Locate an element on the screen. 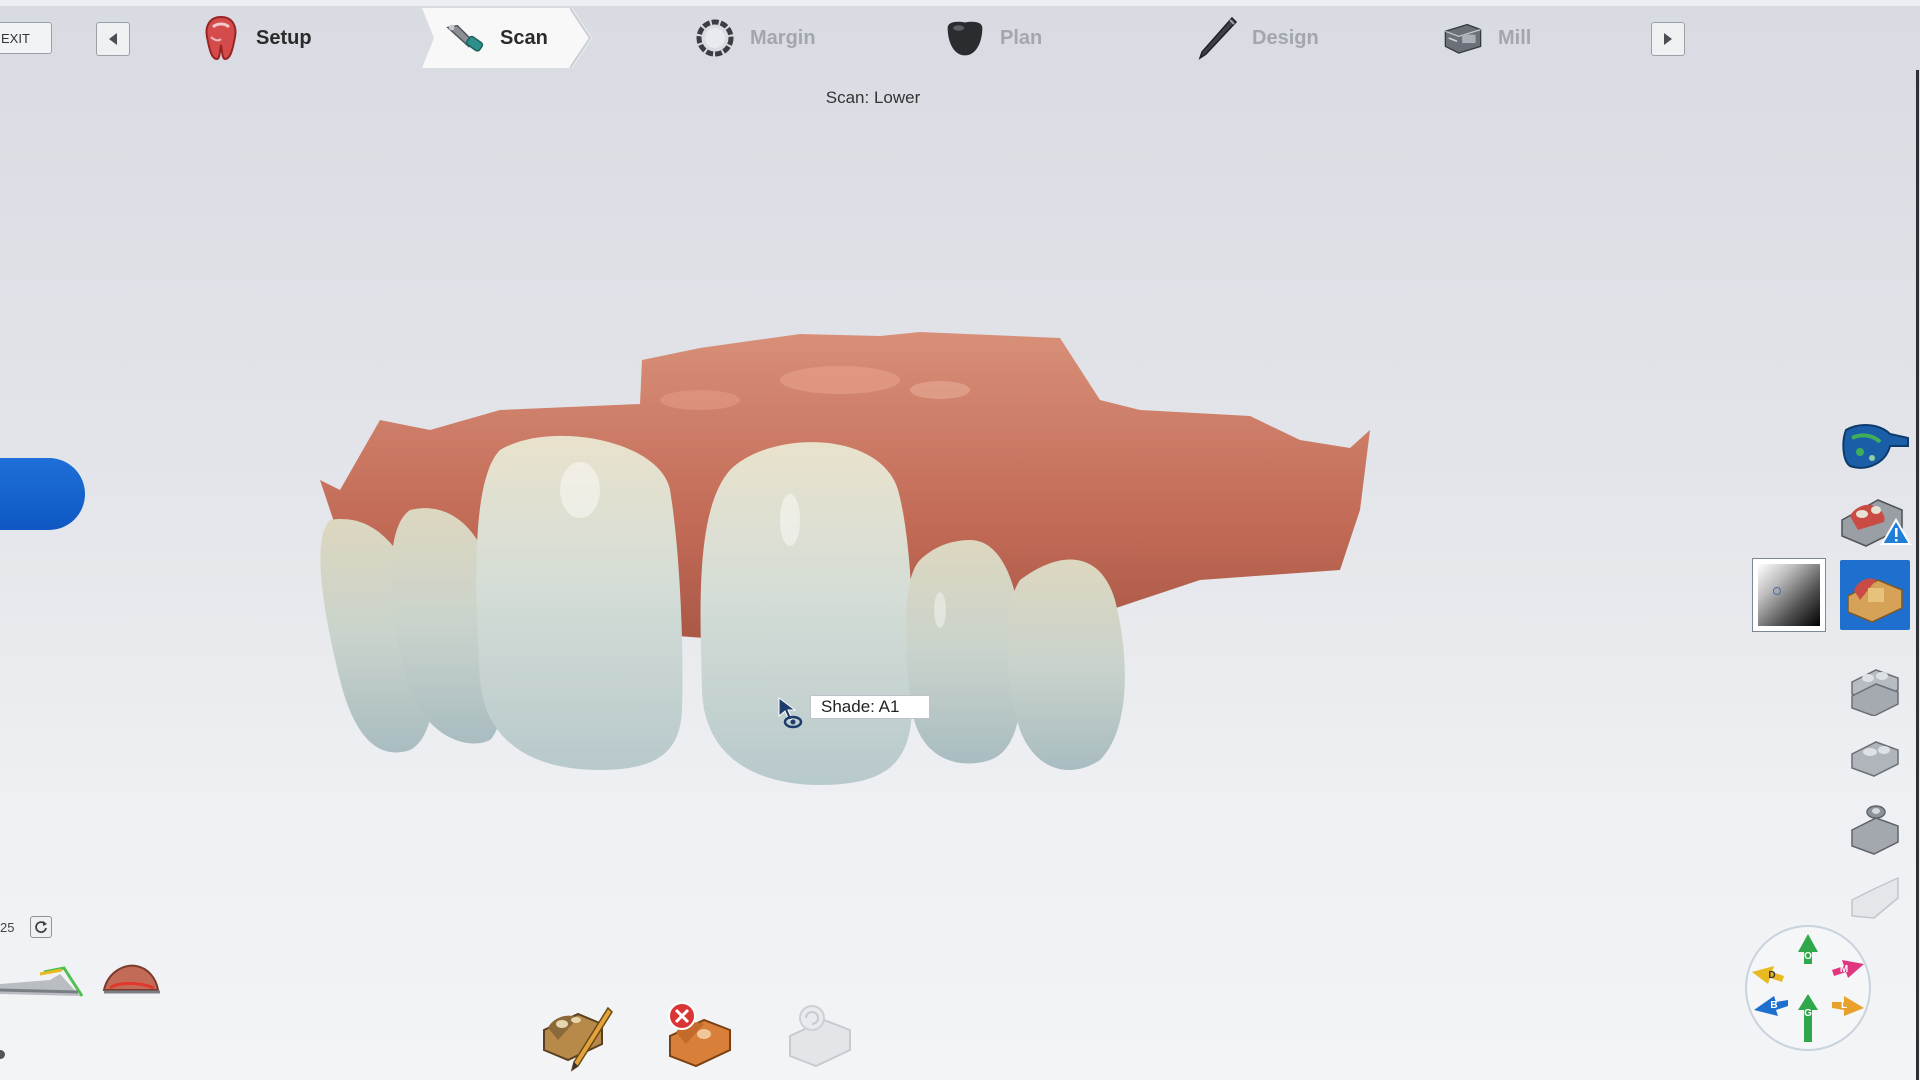 This screenshot has width=1920, height=1080. step-mill: Mill is located at coordinates (1486, 38).